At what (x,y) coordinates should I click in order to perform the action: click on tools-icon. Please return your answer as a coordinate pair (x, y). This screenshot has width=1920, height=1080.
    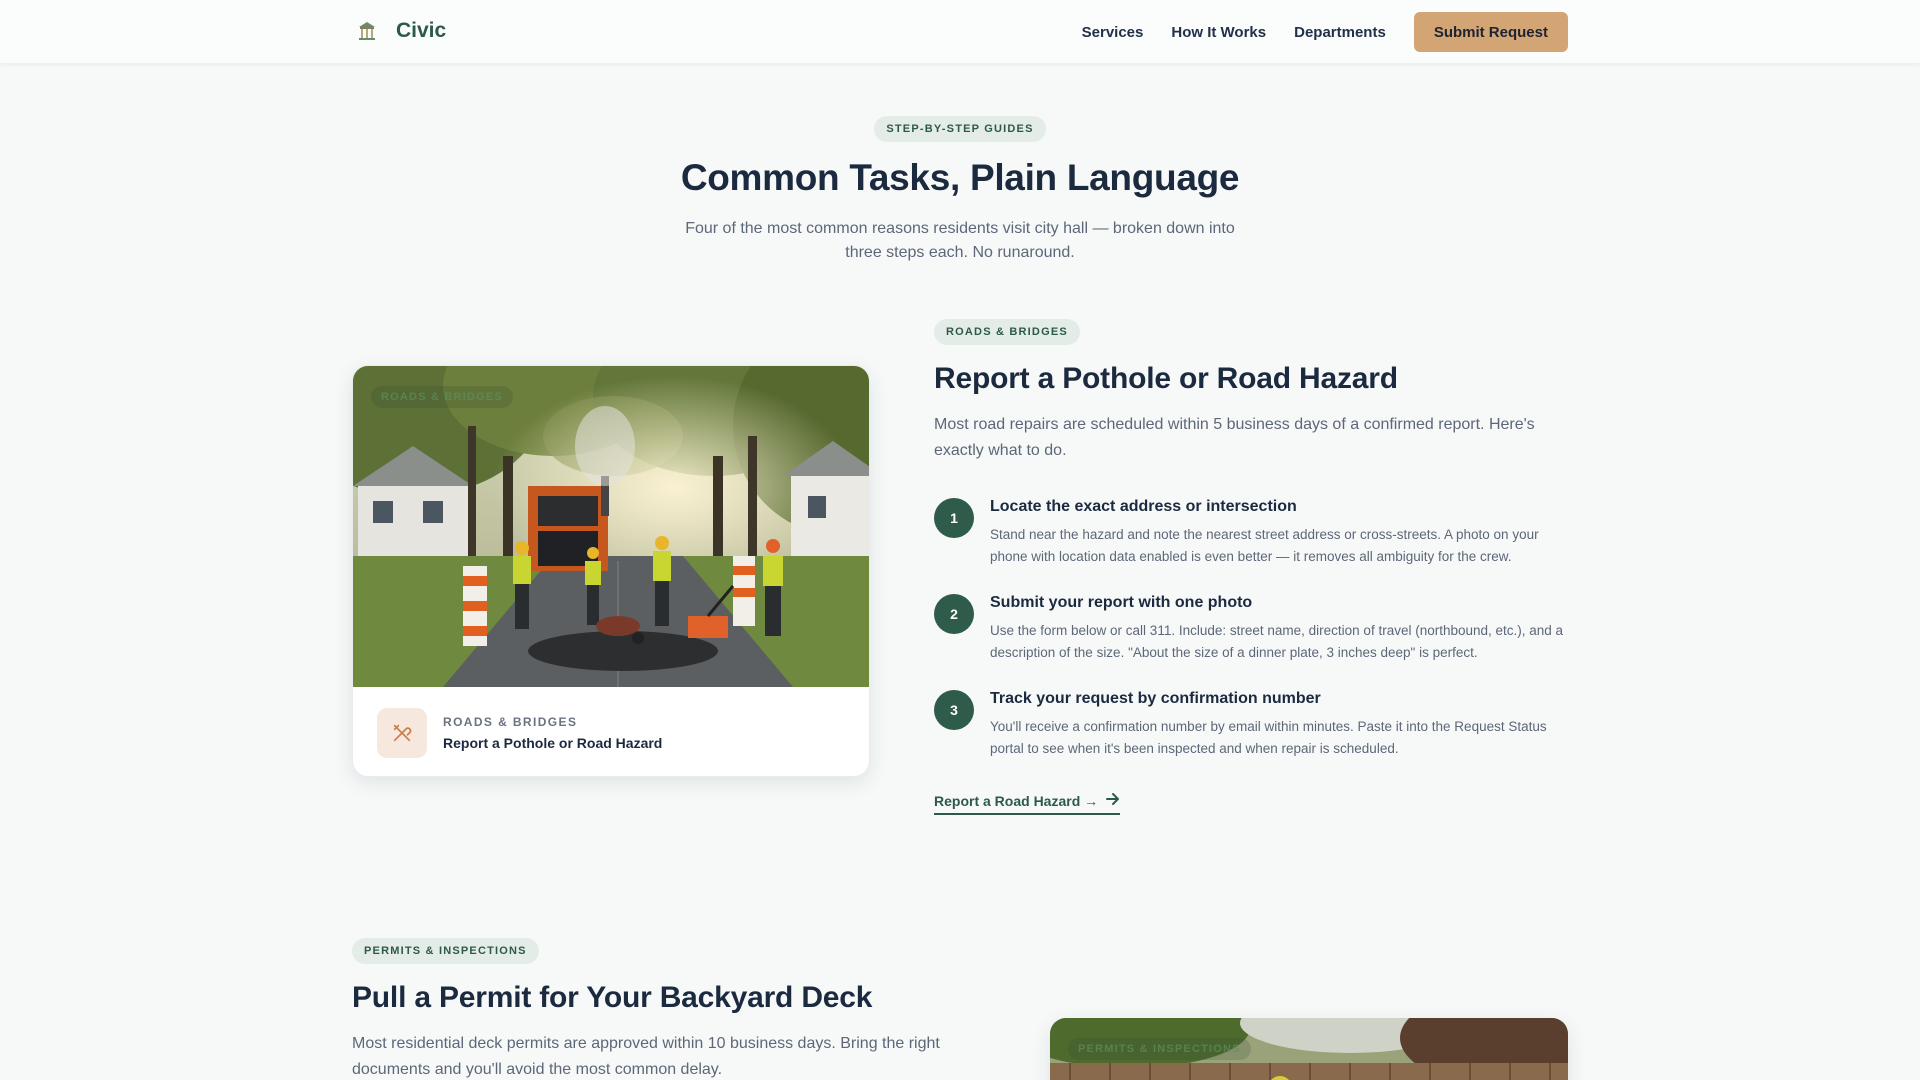
    Looking at the image, I should click on (402, 732).